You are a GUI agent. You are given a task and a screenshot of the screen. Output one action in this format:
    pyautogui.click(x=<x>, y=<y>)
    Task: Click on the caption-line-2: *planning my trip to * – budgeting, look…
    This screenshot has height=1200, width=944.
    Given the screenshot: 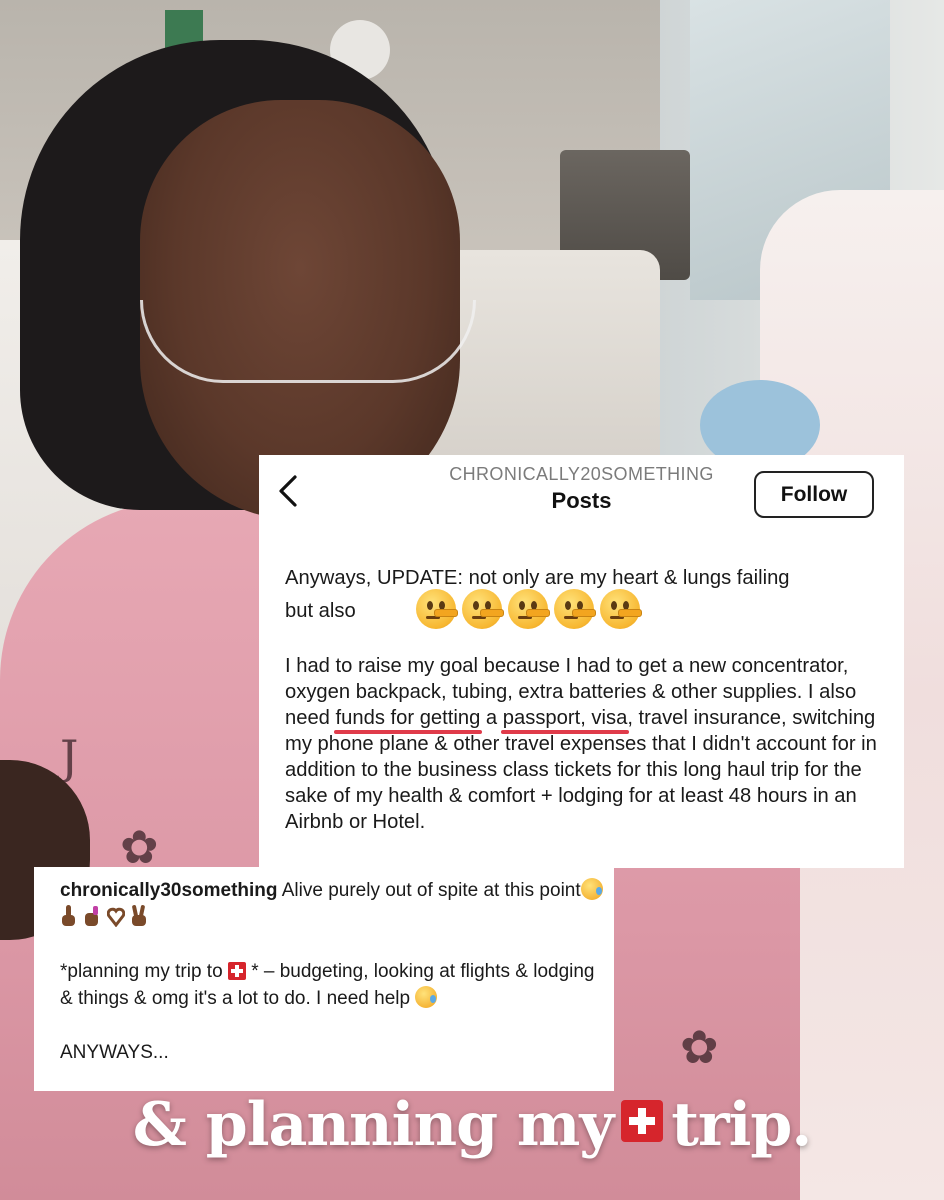 What is the action you would take?
    pyautogui.click(x=327, y=985)
    